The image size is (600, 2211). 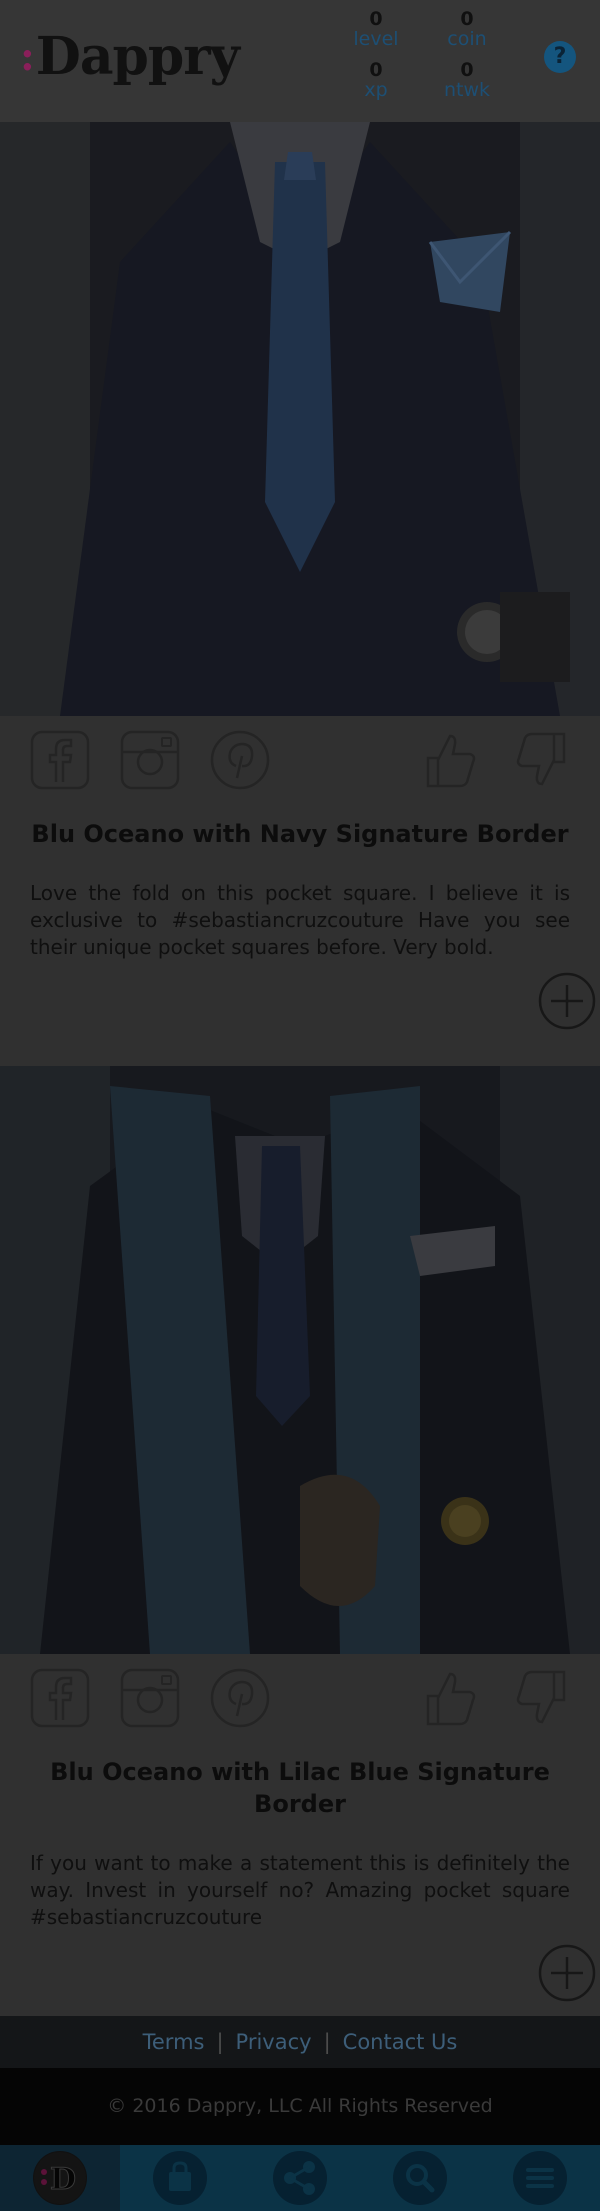 I want to click on shopping-bag-icon, so click(x=180, y=2178).